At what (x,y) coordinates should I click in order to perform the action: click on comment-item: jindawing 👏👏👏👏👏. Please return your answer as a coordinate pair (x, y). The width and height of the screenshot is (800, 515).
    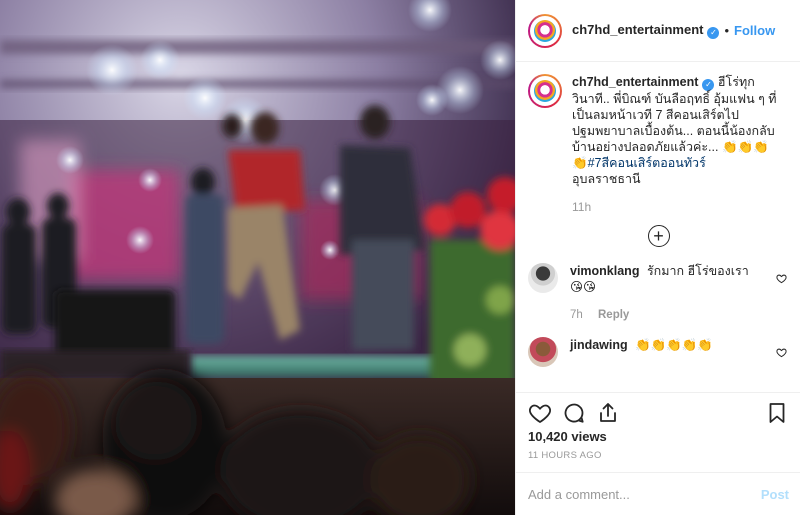
    Looking at the image, I should click on (658, 352).